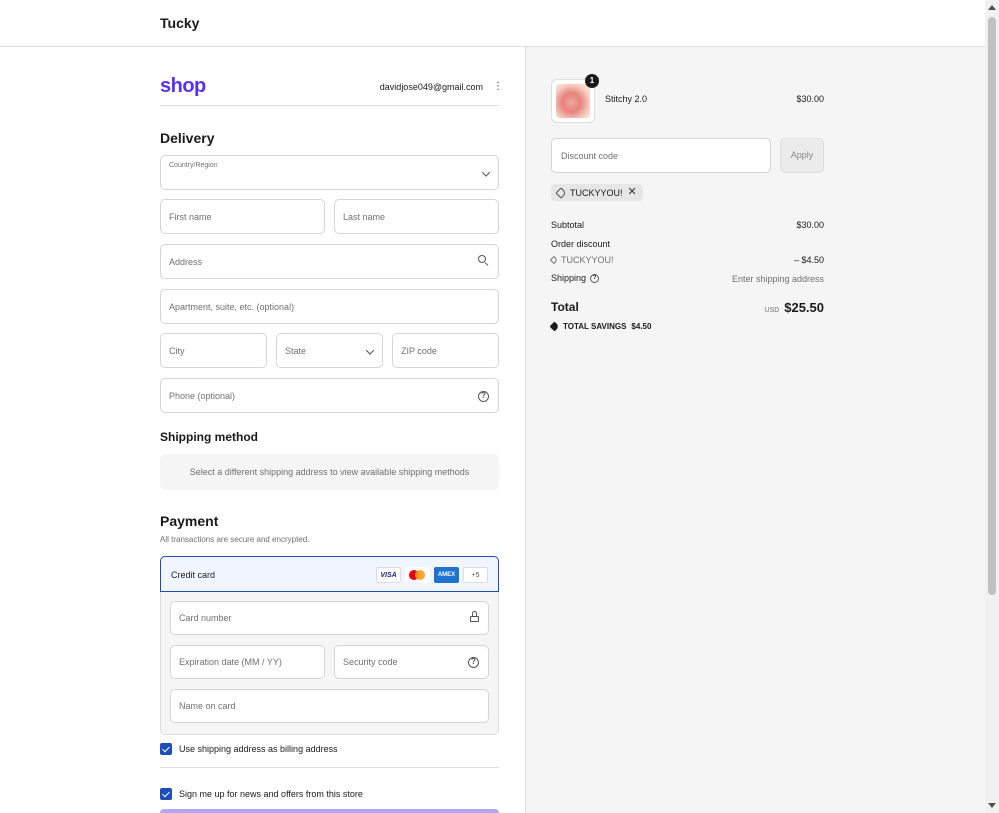  What do you see at coordinates (258, 749) in the screenshot?
I see `billing-label: Use shipping address as billing address` at bounding box center [258, 749].